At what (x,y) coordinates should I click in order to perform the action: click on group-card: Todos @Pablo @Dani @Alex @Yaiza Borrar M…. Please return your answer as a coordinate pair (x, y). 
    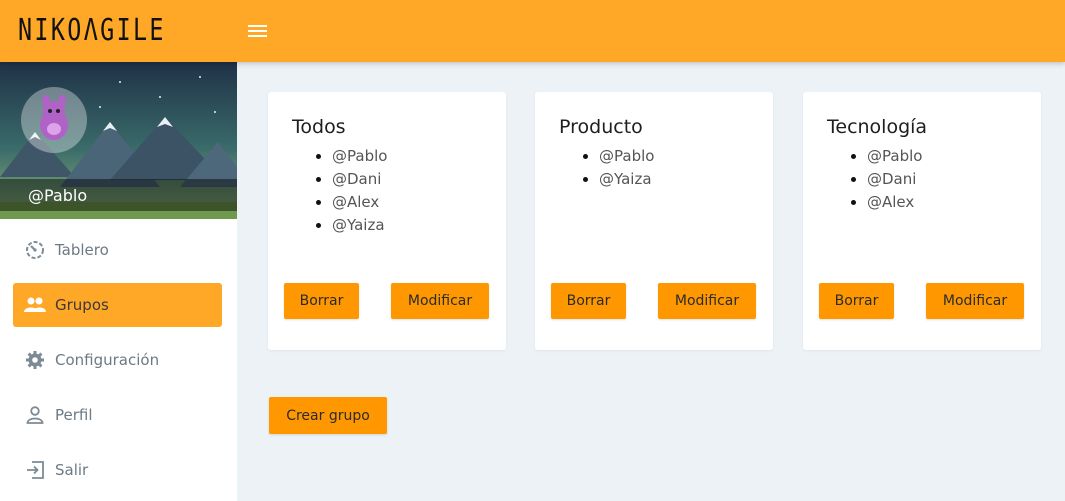
    Looking at the image, I should click on (387, 221).